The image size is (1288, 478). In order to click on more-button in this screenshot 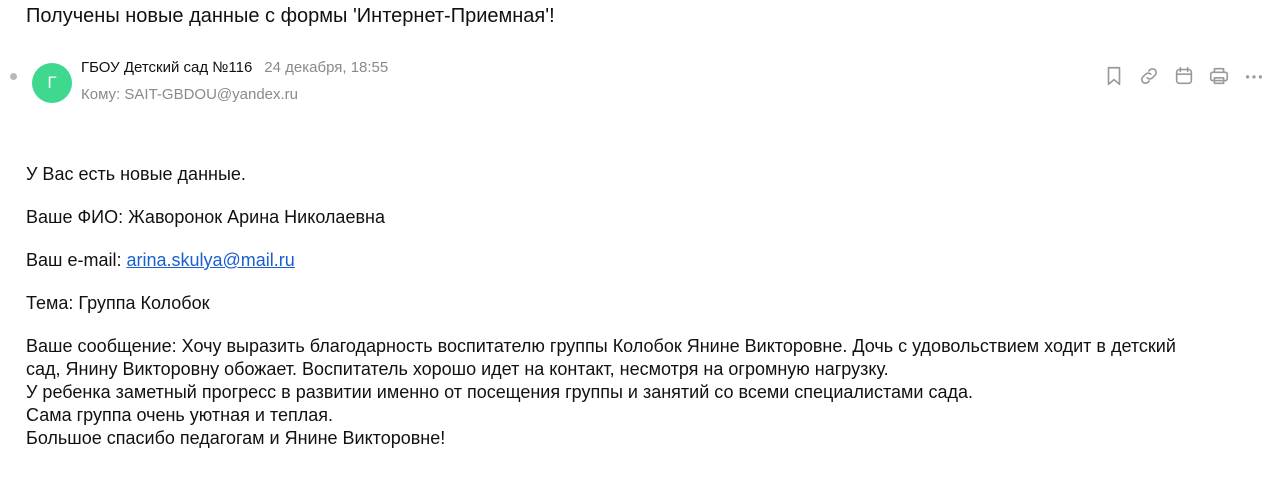, I will do `click(1254, 76)`.